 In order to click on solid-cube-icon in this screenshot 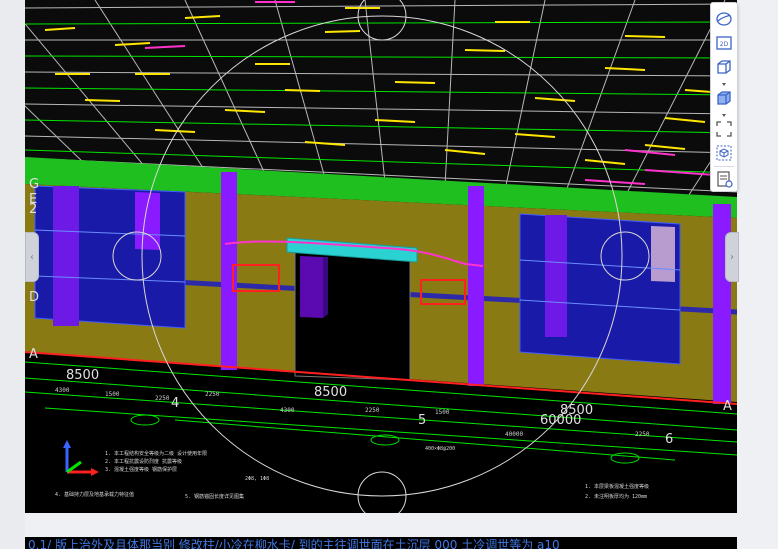, I will do `click(724, 98)`.